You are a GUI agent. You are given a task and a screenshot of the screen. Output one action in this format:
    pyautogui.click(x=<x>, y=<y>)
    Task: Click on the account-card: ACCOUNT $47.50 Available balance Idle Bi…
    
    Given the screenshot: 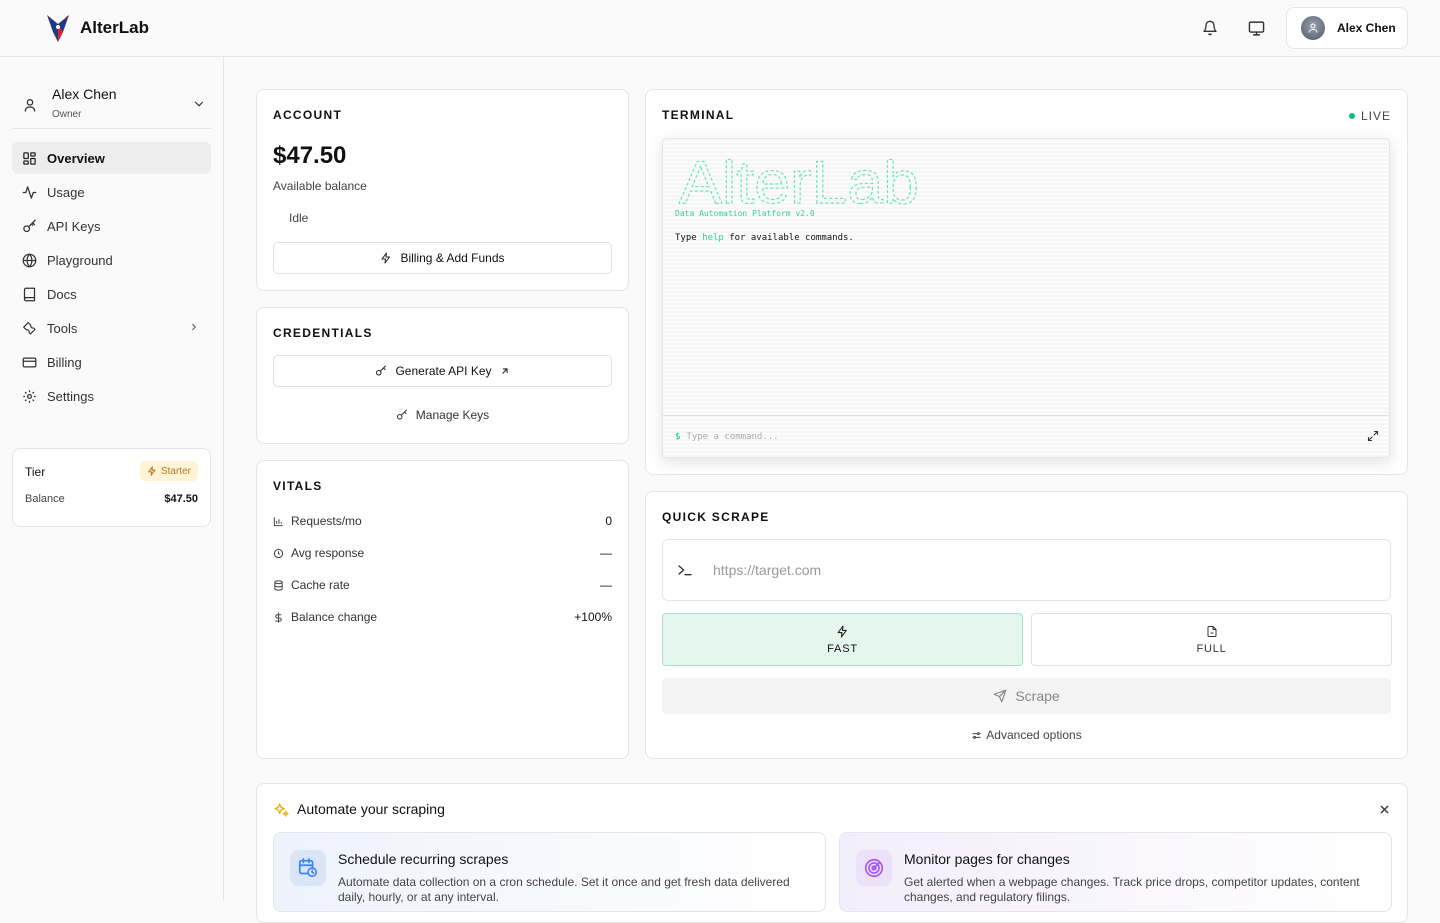 What is the action you would take?
    pyautogui.click(x=442, y=190)
    